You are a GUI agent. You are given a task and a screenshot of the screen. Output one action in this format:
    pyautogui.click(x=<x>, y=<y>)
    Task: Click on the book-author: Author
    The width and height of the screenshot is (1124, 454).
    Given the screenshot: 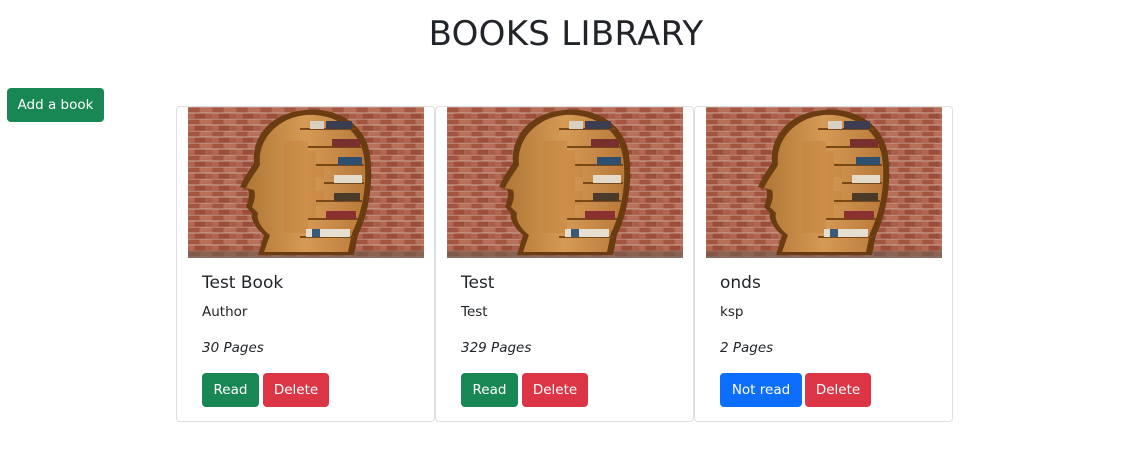 What is the action you would take?
    pyautogui.click(x=225, y=312)
    